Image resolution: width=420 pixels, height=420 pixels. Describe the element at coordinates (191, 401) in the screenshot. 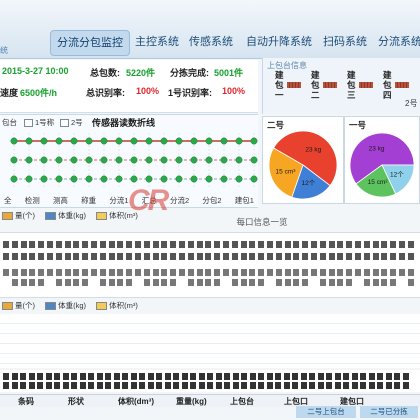

I see `column-header: 重量(kg)` at that location.